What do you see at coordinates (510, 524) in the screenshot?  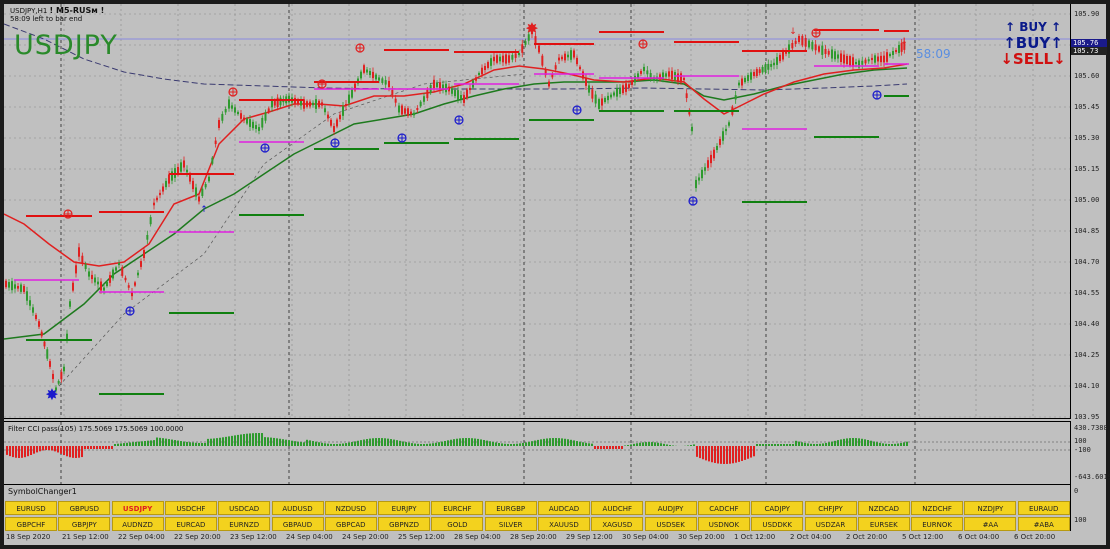 I see `symbol-button-silver: SILVER` at bounding box center [510, 524].